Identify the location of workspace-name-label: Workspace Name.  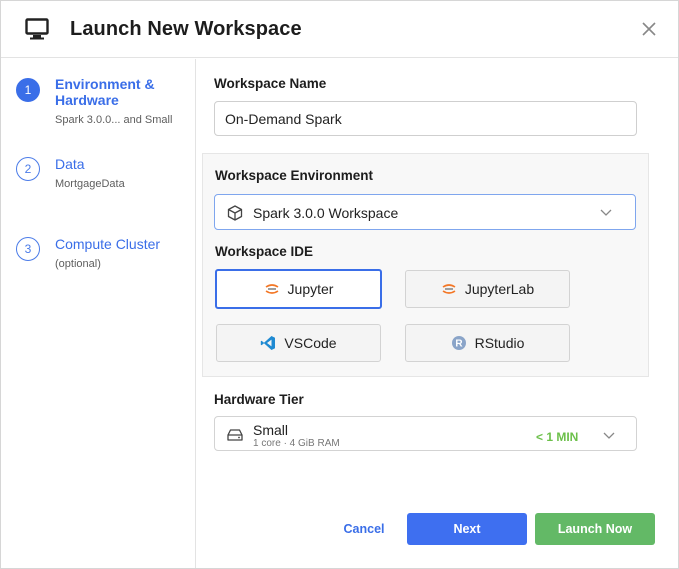
(270, 83).